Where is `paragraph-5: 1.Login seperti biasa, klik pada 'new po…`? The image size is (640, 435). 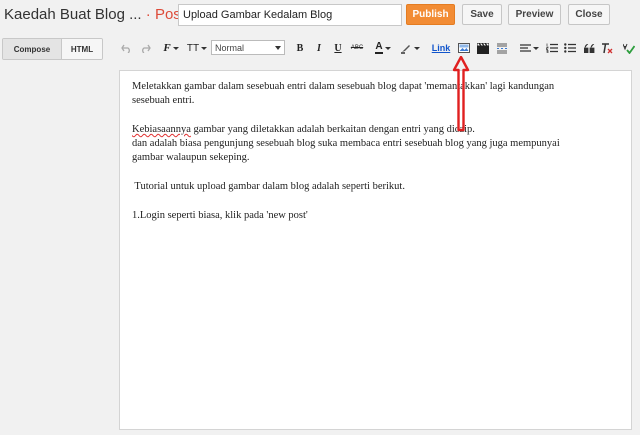 paragraph-5: 1.Login seperti biasa, klik pada 'new po… is located at coordinates (220, 215).